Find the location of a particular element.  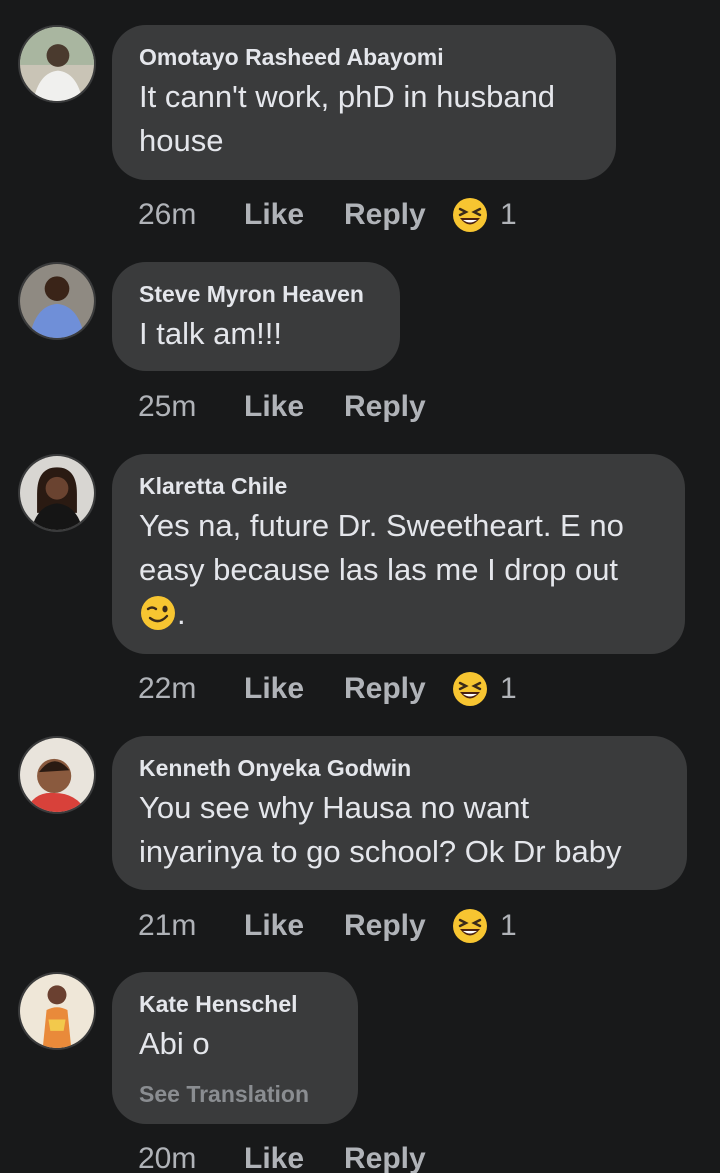

winking-face-icon is located at coordinates (158, 613).